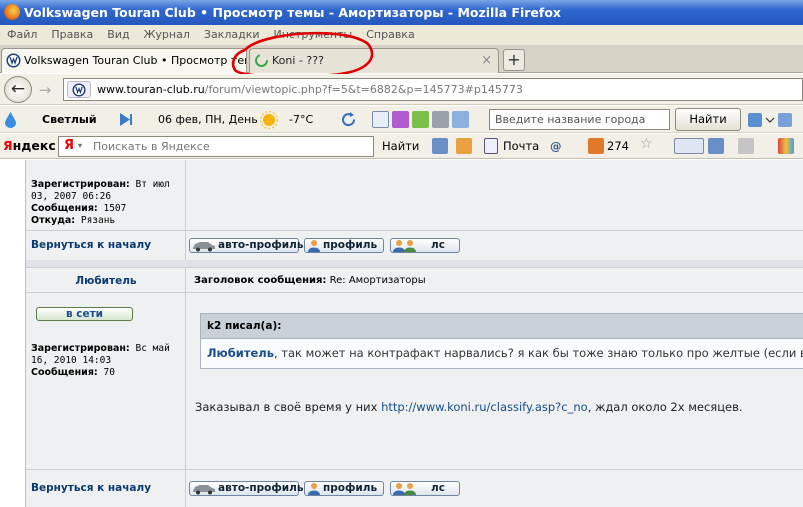 This screenshot has width=803, height=507. I want to click on menu-edit: Правка, so click(72, 35).